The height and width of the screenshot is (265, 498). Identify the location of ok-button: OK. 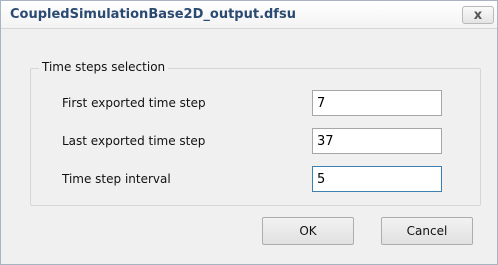
(308, 231).